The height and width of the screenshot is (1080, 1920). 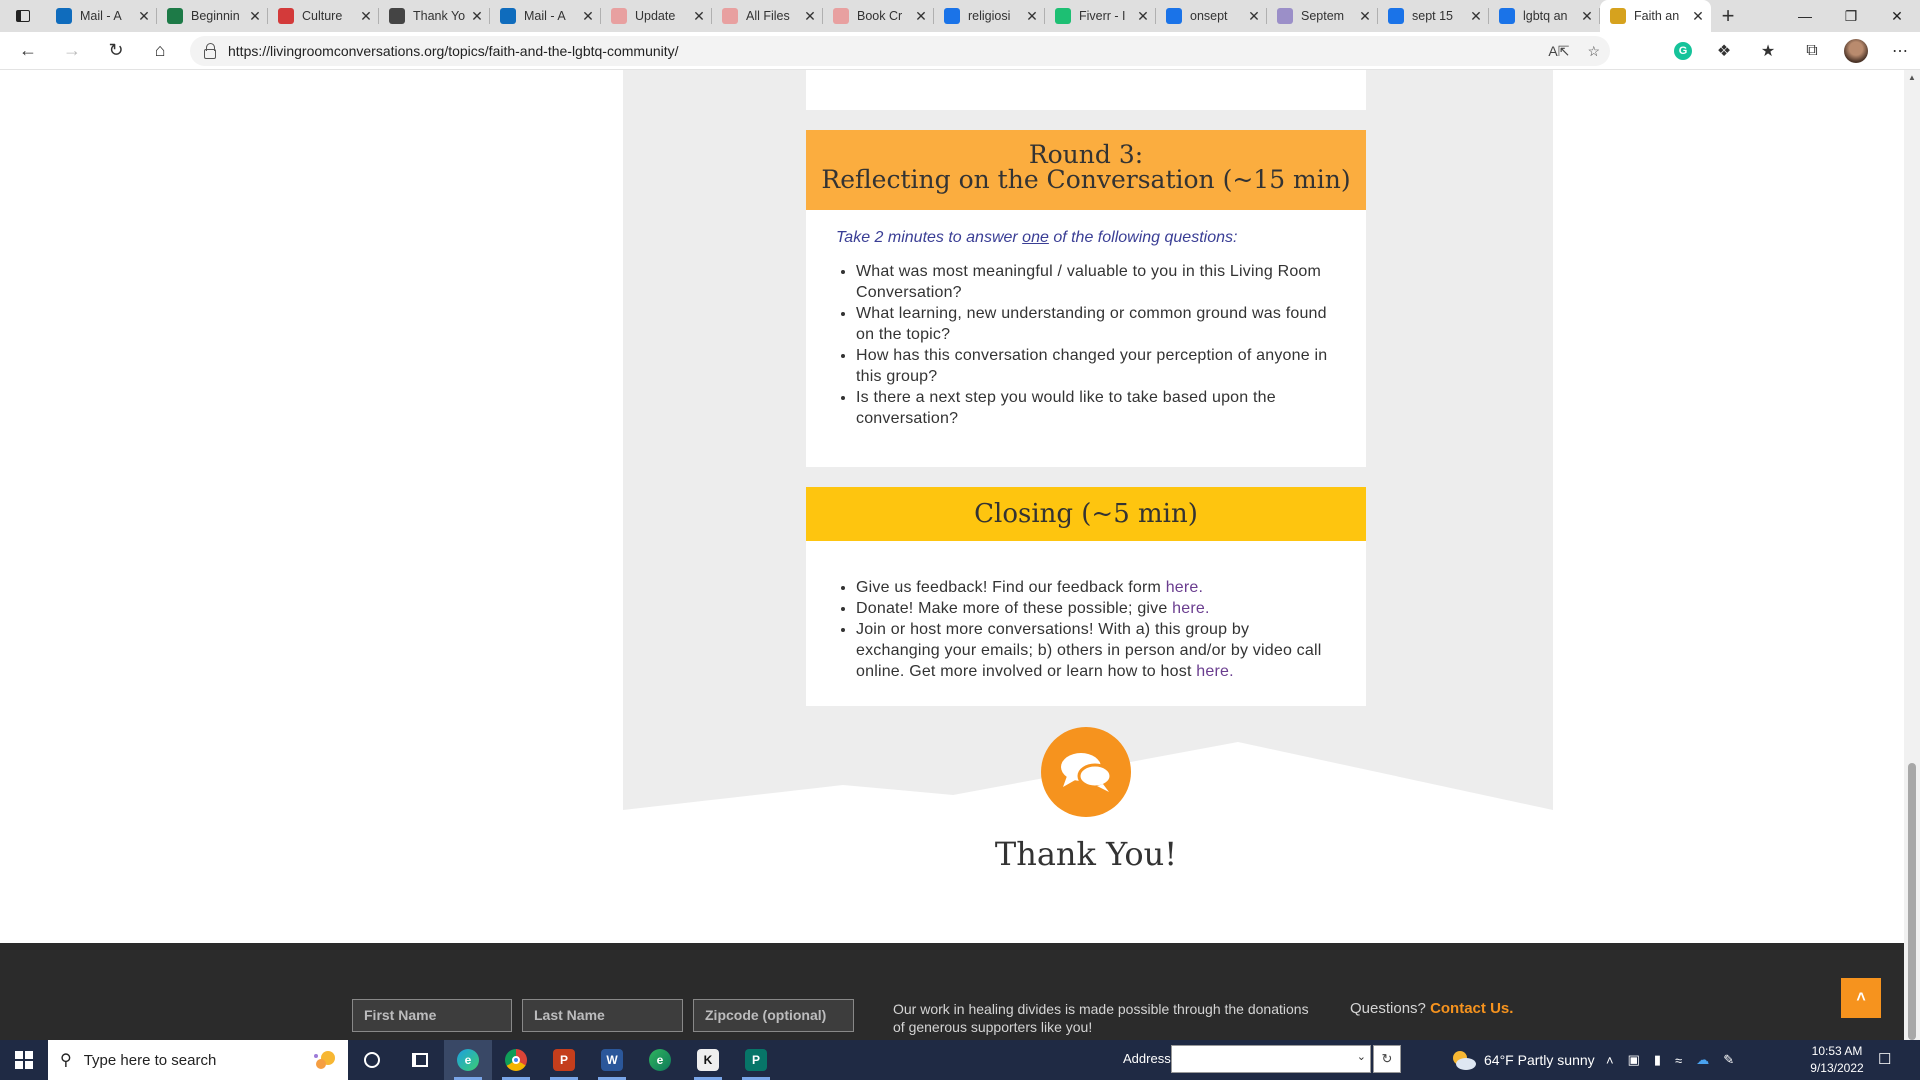 I want to click on profile-avatar, so click(x=1856, y=51).